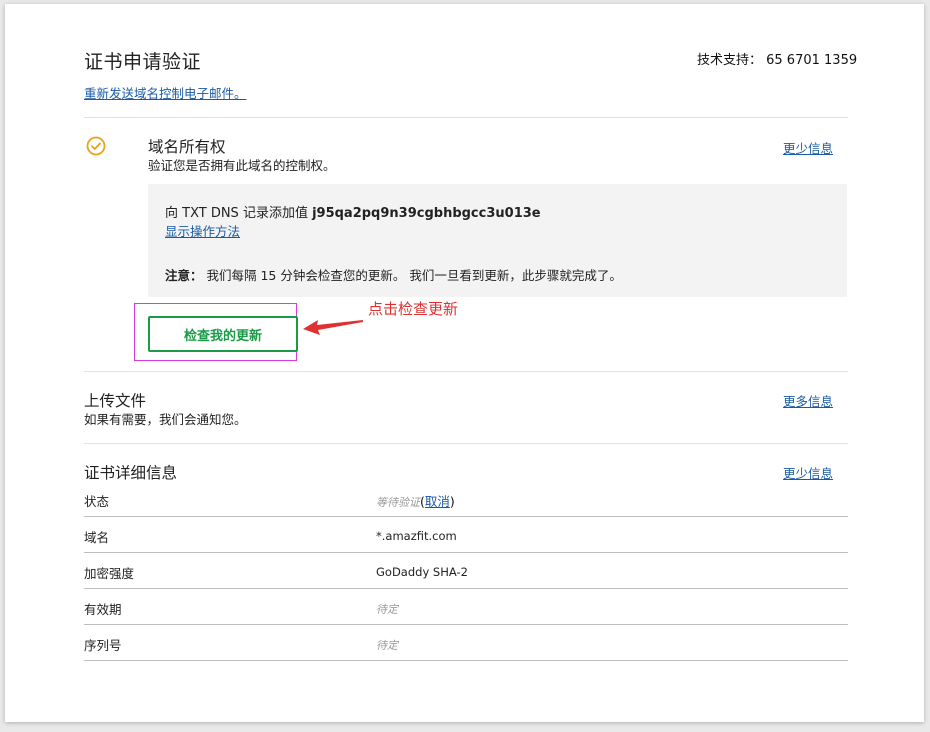  Describe the element at coordinates (187, 147) in the screenshot. I see `domain-ownership-title: 域名所有权` at that location.